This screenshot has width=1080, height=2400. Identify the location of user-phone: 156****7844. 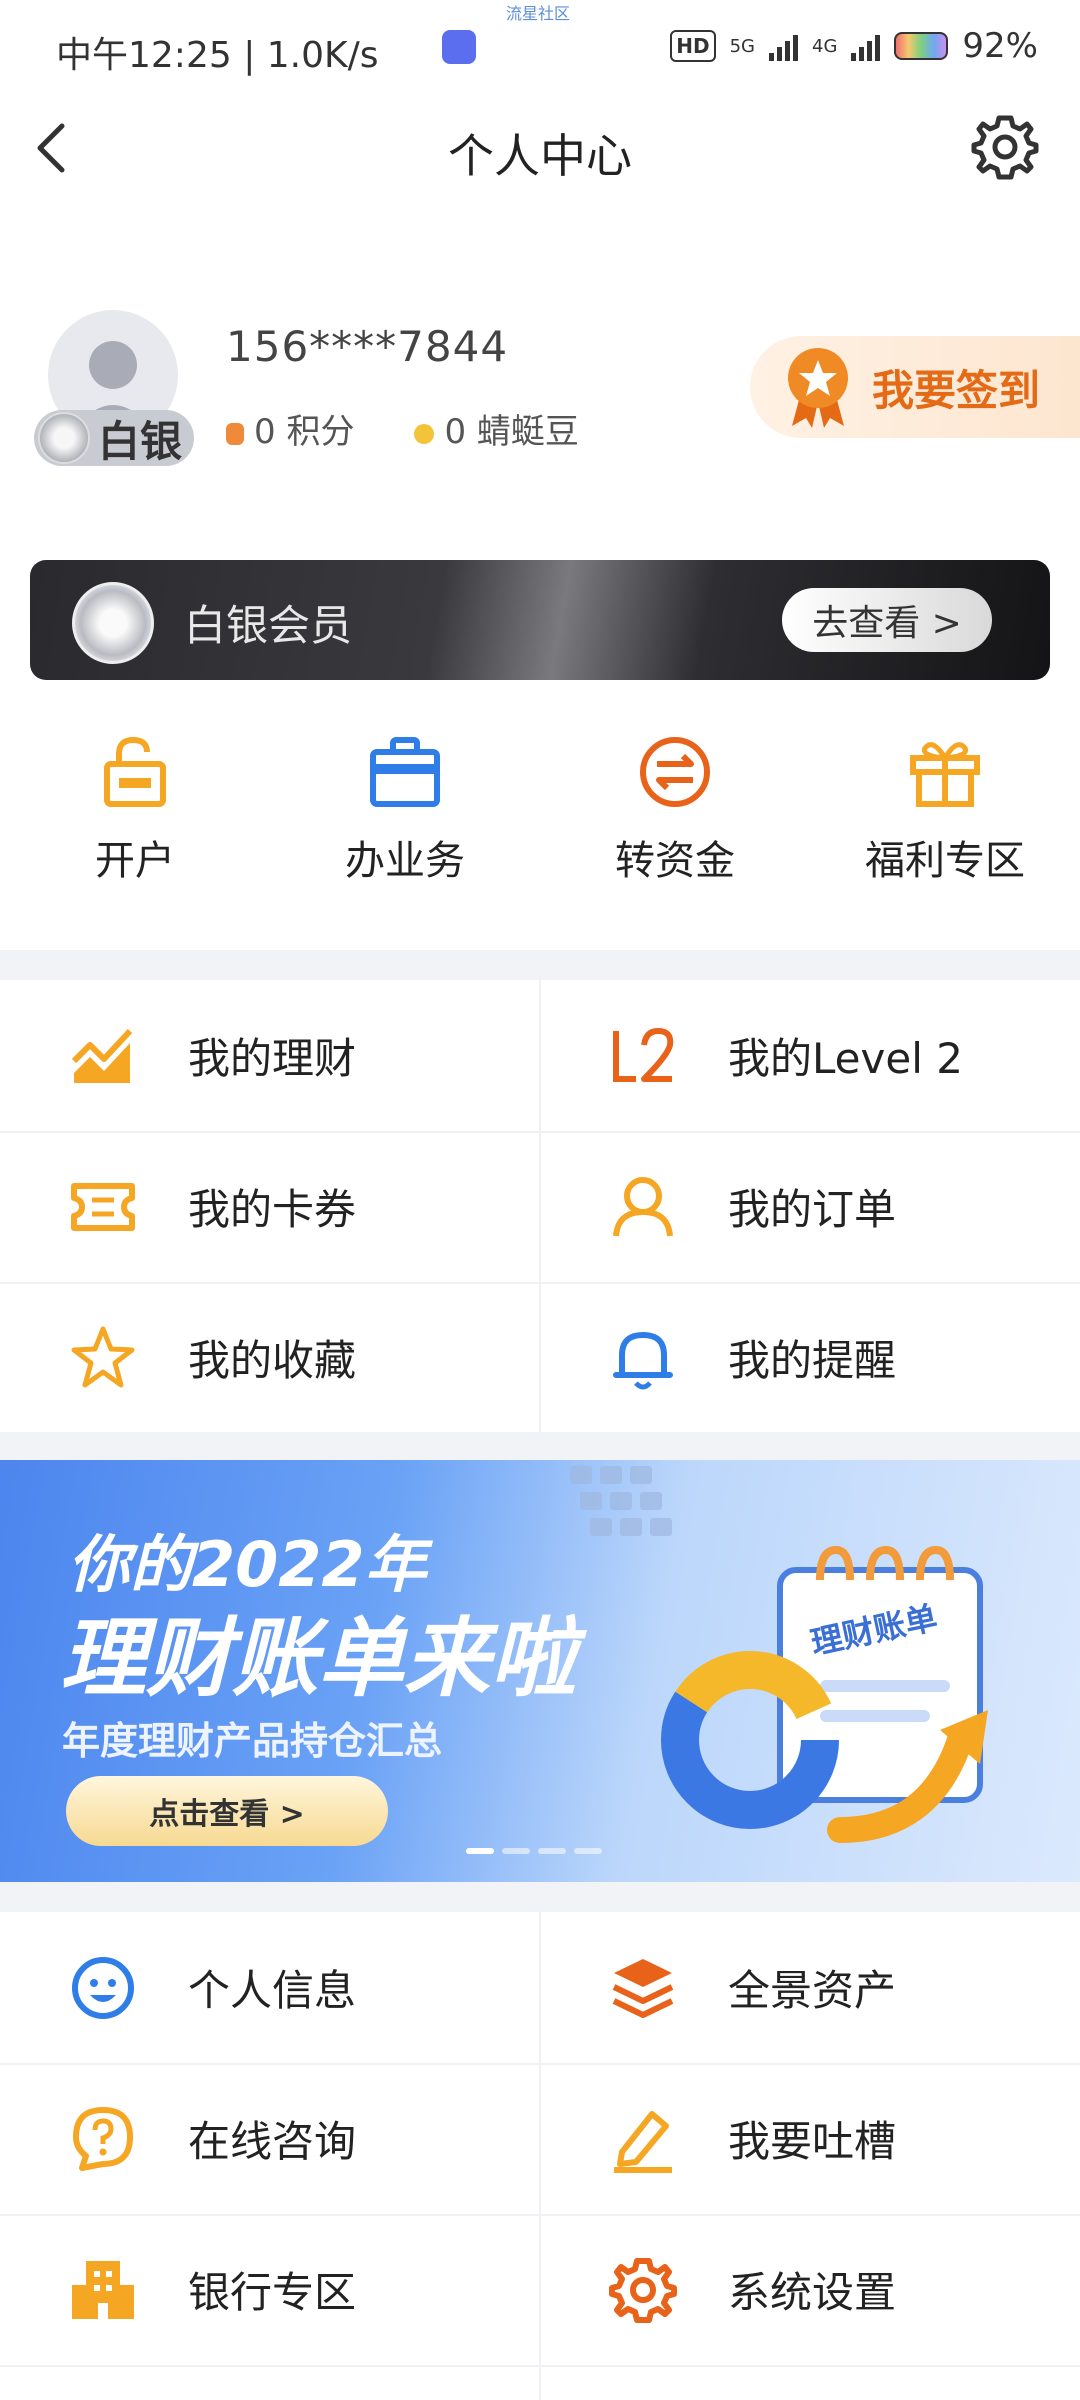
(367, 346).